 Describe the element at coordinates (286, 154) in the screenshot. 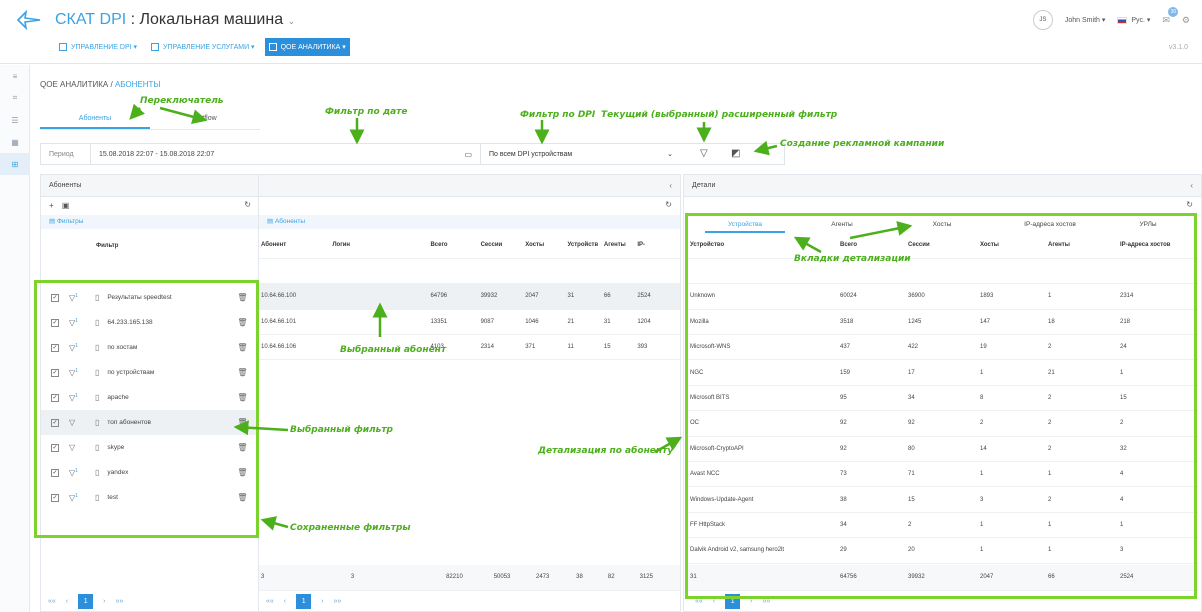

I see `period-input: 15.08.2018 22:07 - 15.08.2018 22:07 ▭` at that location.